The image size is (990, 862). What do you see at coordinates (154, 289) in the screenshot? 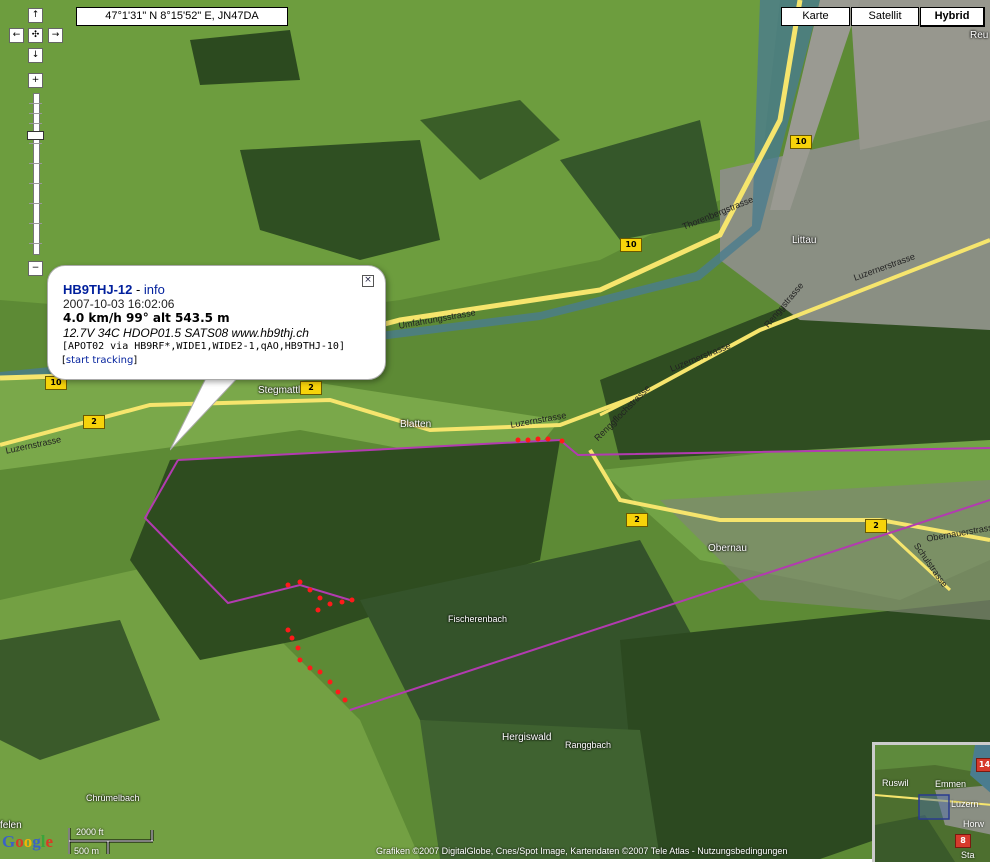
I see `info-link: info` at bounding box center [154, 289].